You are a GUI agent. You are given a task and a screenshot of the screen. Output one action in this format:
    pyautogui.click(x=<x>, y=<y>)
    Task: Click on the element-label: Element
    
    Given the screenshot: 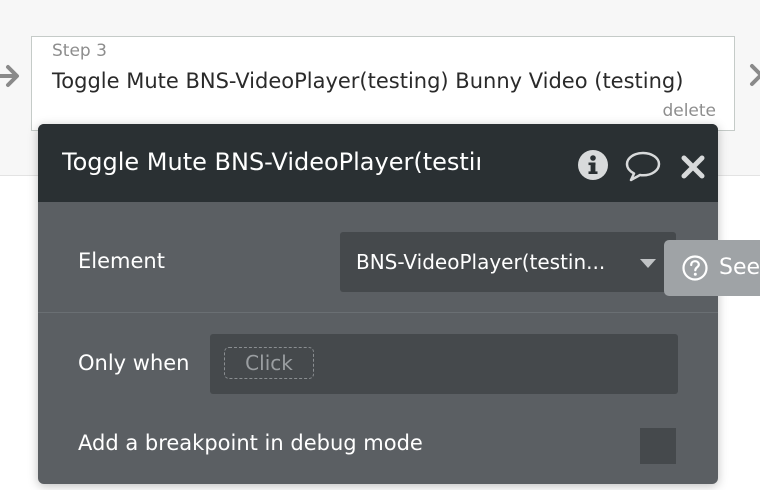 What is the action you would take?
    pyautogui.click(x=121, y=261)
    